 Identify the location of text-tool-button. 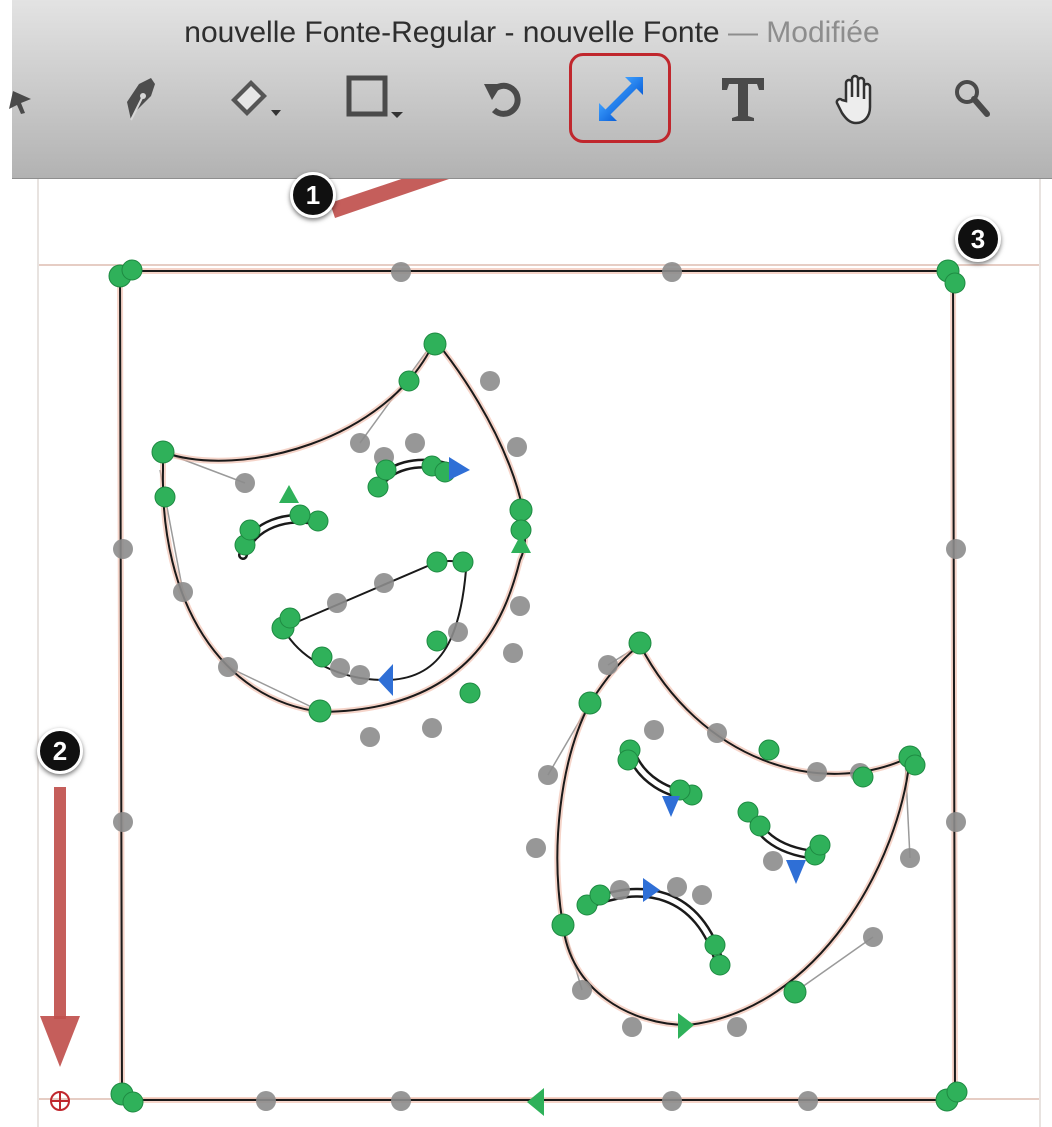
(743, 99).